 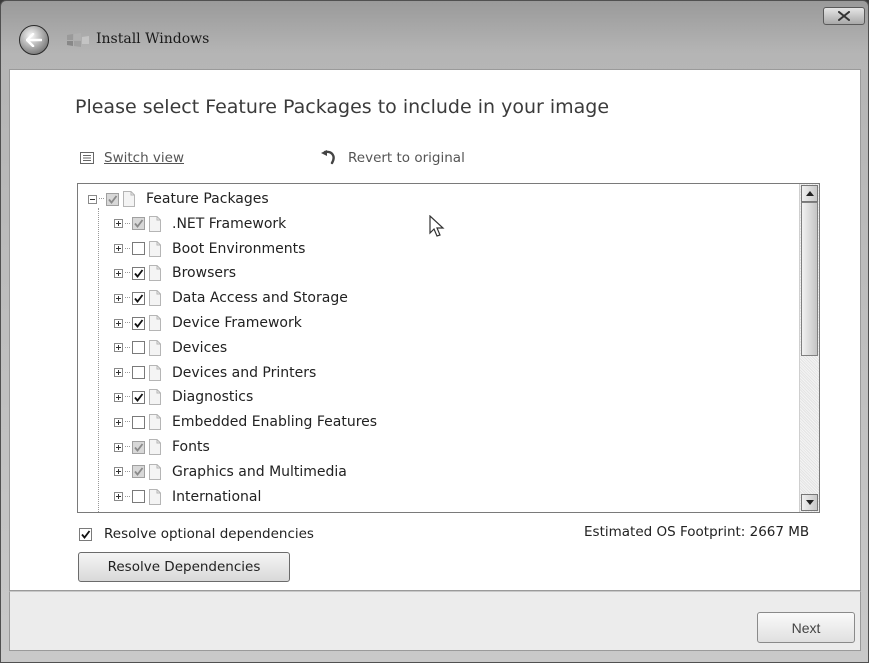 What do you see at coordinates (259, 471) in the screenshot?
I see `package-label: Graphics and Multimedia` at bounding box center [259, 471].